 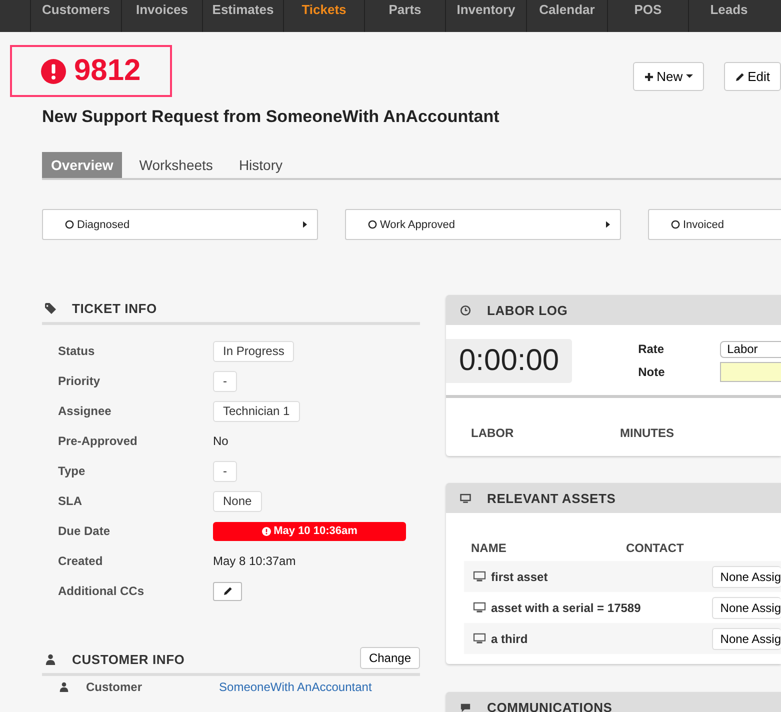 I want to click on ticket-number: 9812, so click(x=107, y=71).